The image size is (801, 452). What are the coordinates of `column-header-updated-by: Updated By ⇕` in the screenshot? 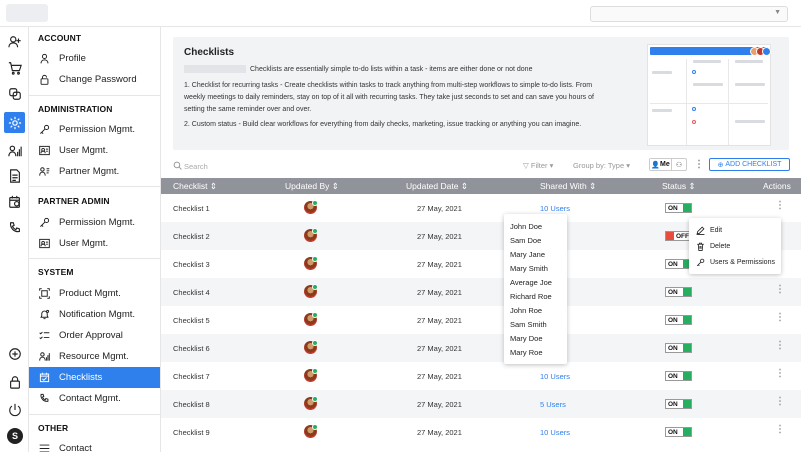 It's located at (312, 186).